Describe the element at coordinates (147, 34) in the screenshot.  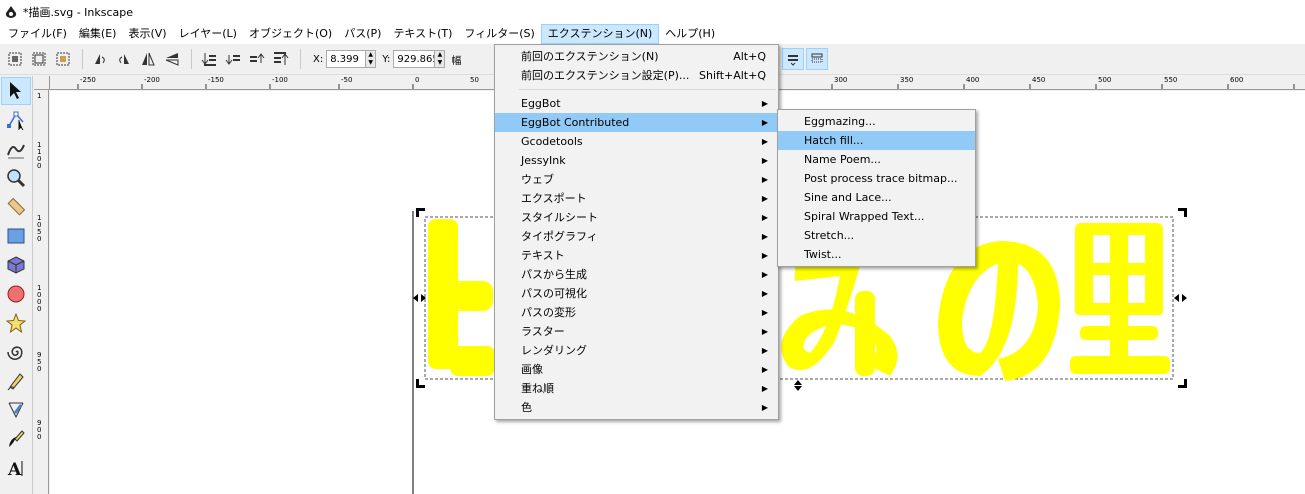
I see `menu-view: 表示(V)` at that location.